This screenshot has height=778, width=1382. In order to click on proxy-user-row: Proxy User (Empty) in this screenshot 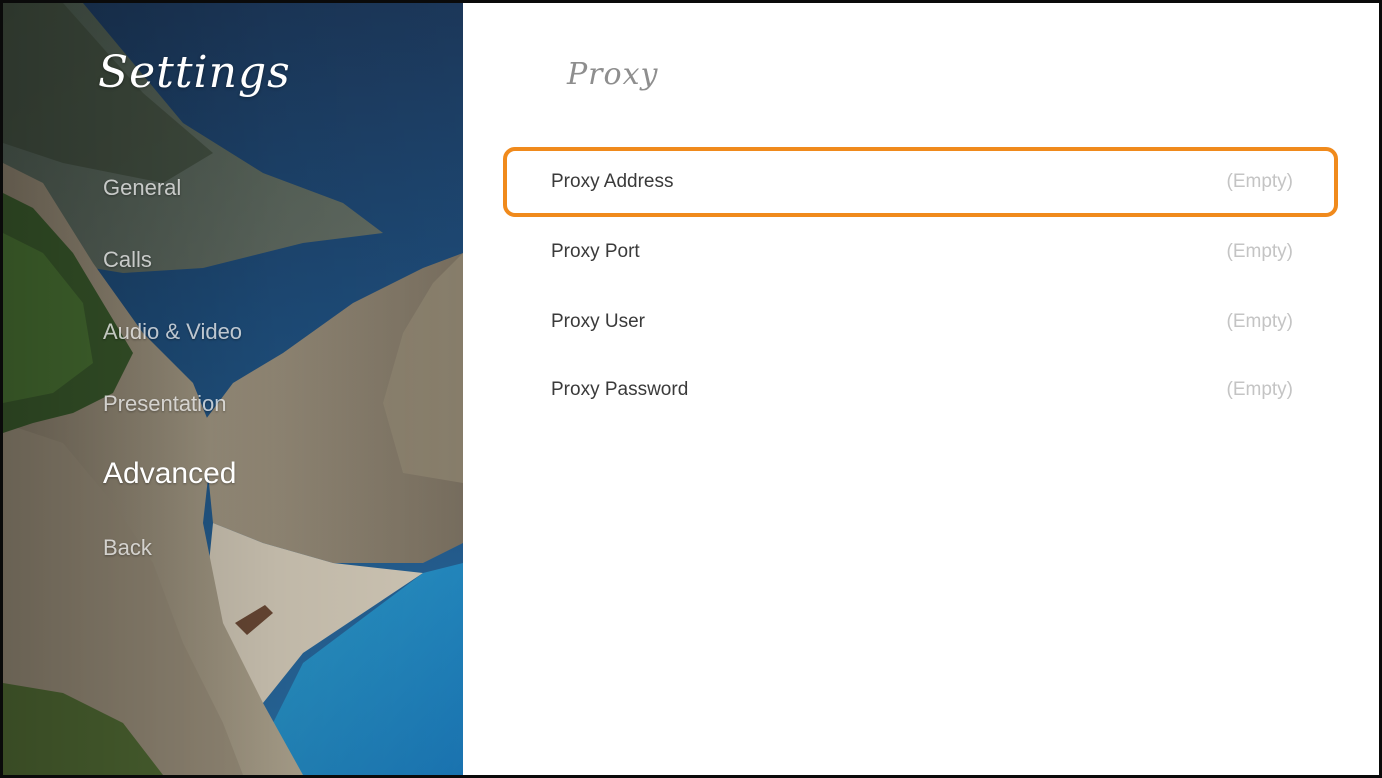, I will do `click(920, 322)`.